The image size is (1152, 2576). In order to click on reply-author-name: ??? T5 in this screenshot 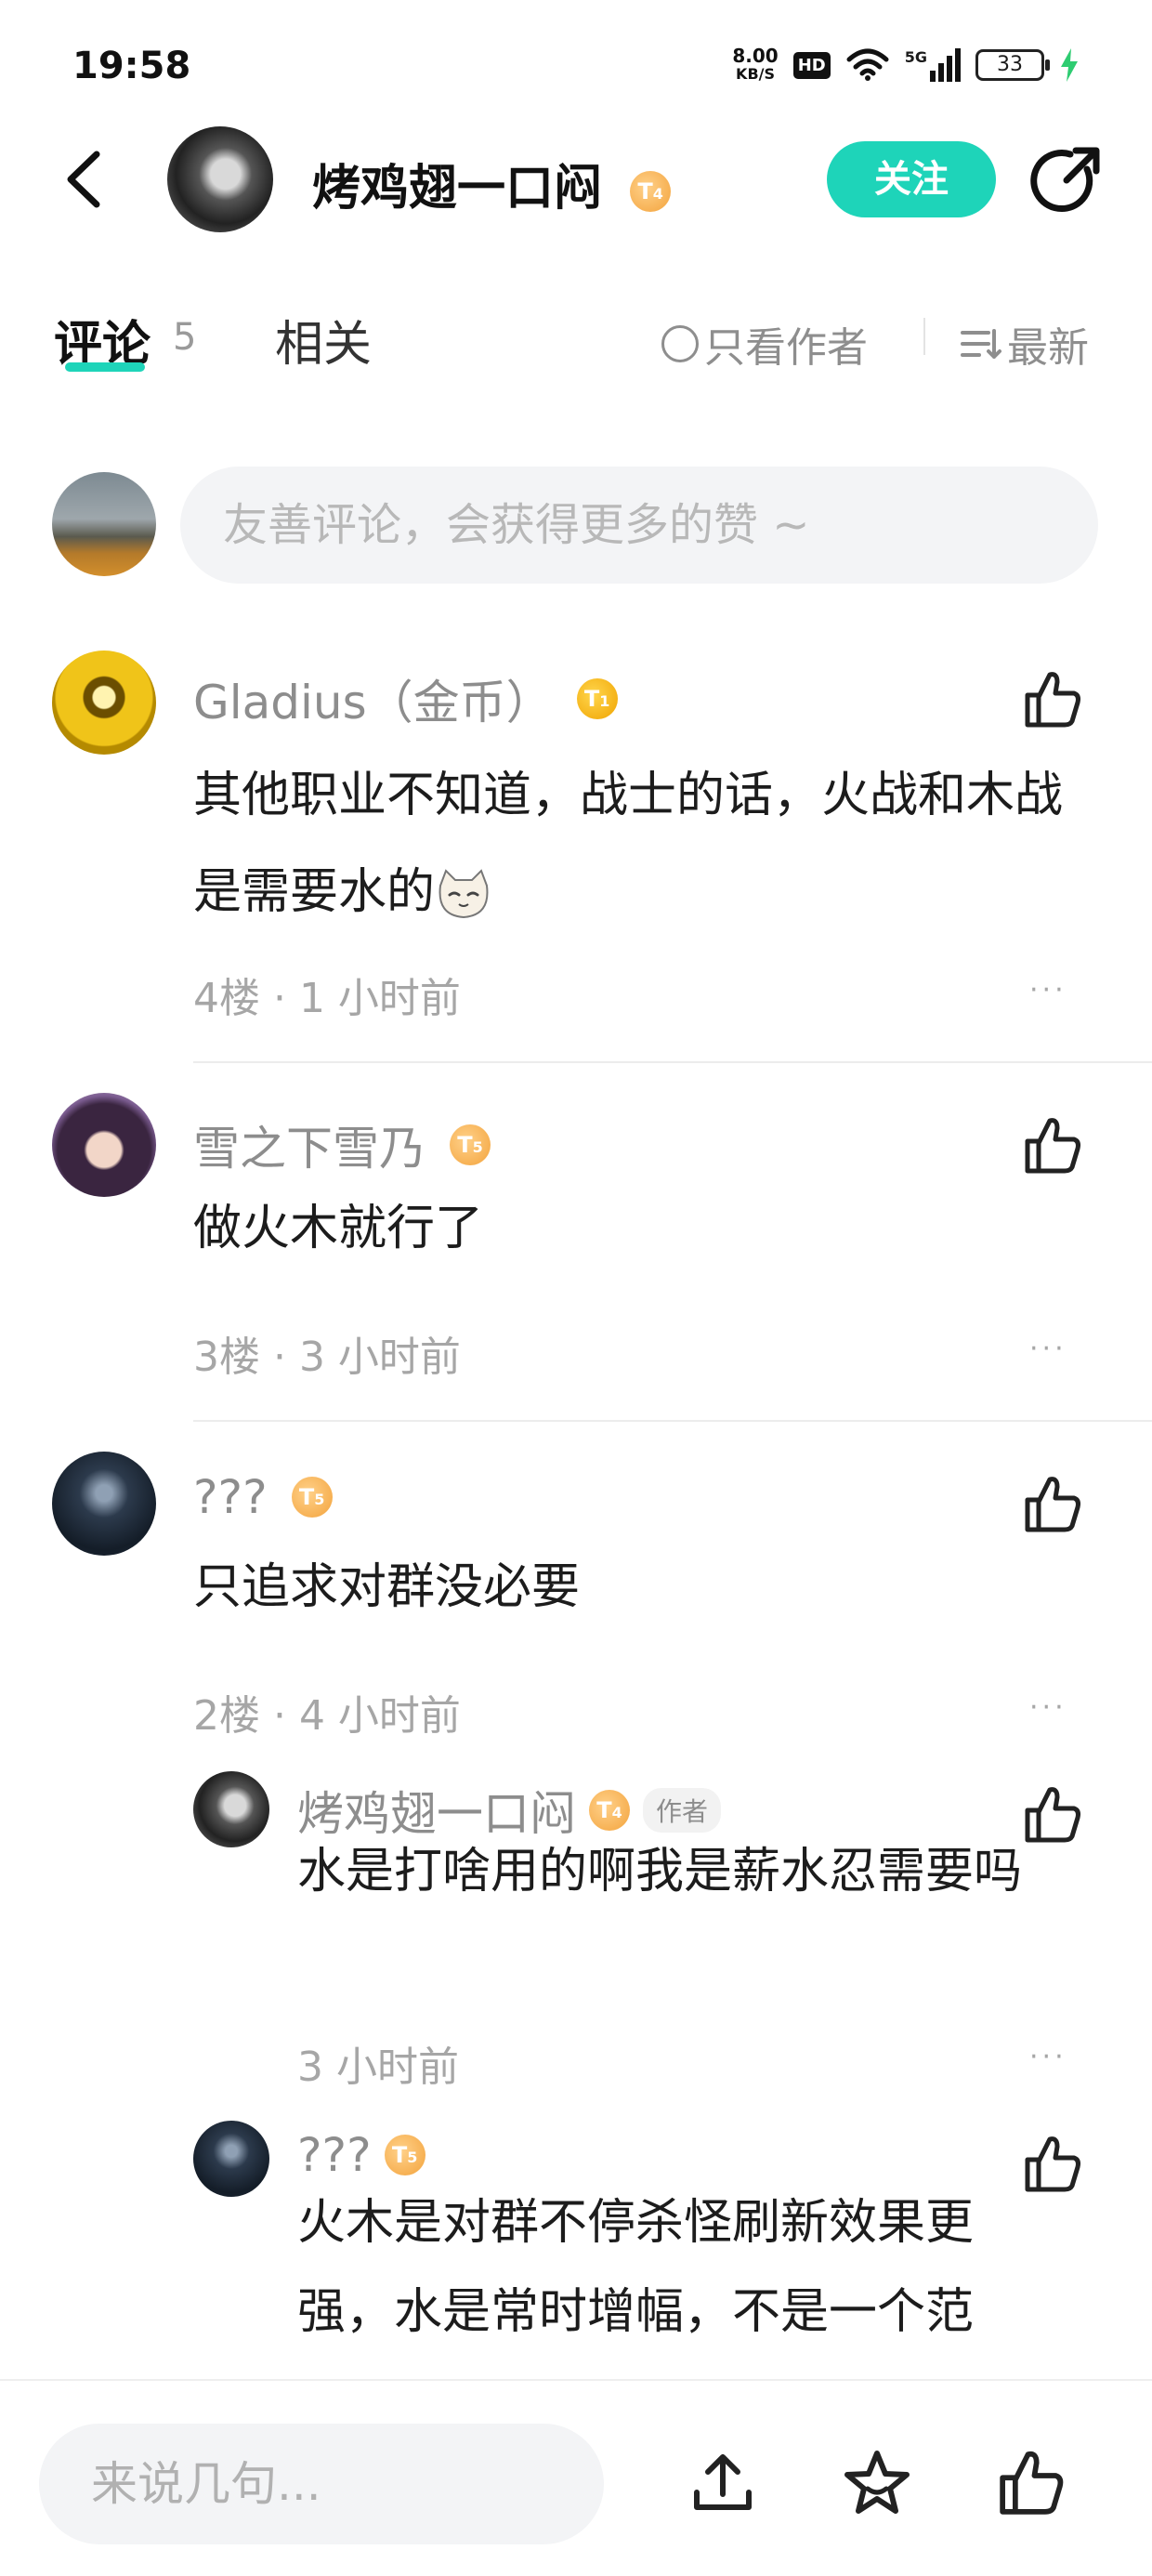, I will do `click(361, 2155)`.